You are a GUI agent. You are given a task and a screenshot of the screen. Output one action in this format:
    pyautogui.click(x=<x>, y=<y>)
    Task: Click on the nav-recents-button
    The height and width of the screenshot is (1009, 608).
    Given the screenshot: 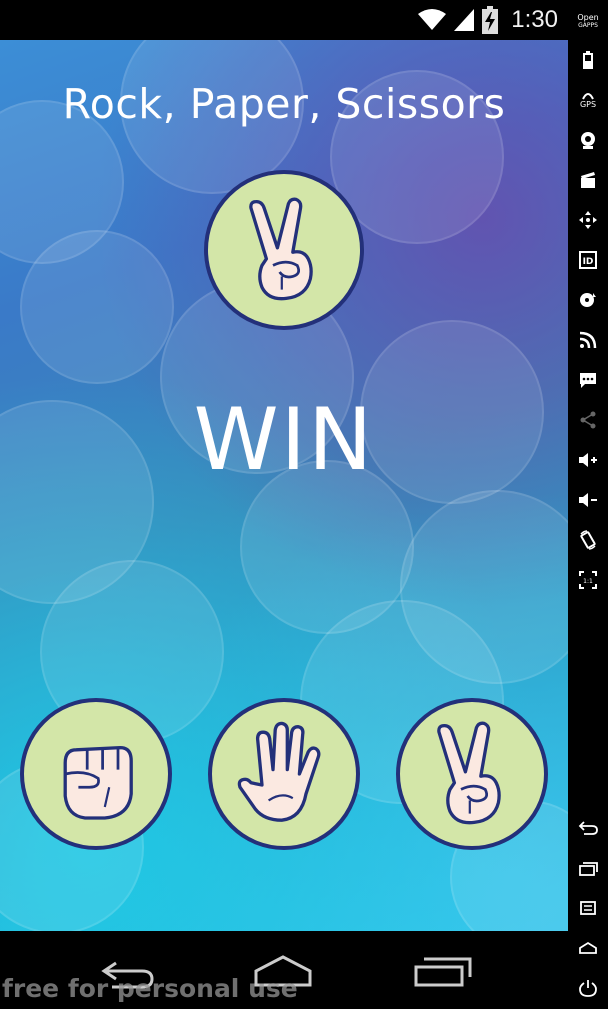 What is the action you would take?
    pyautogui.click(x=443, y=971)
    